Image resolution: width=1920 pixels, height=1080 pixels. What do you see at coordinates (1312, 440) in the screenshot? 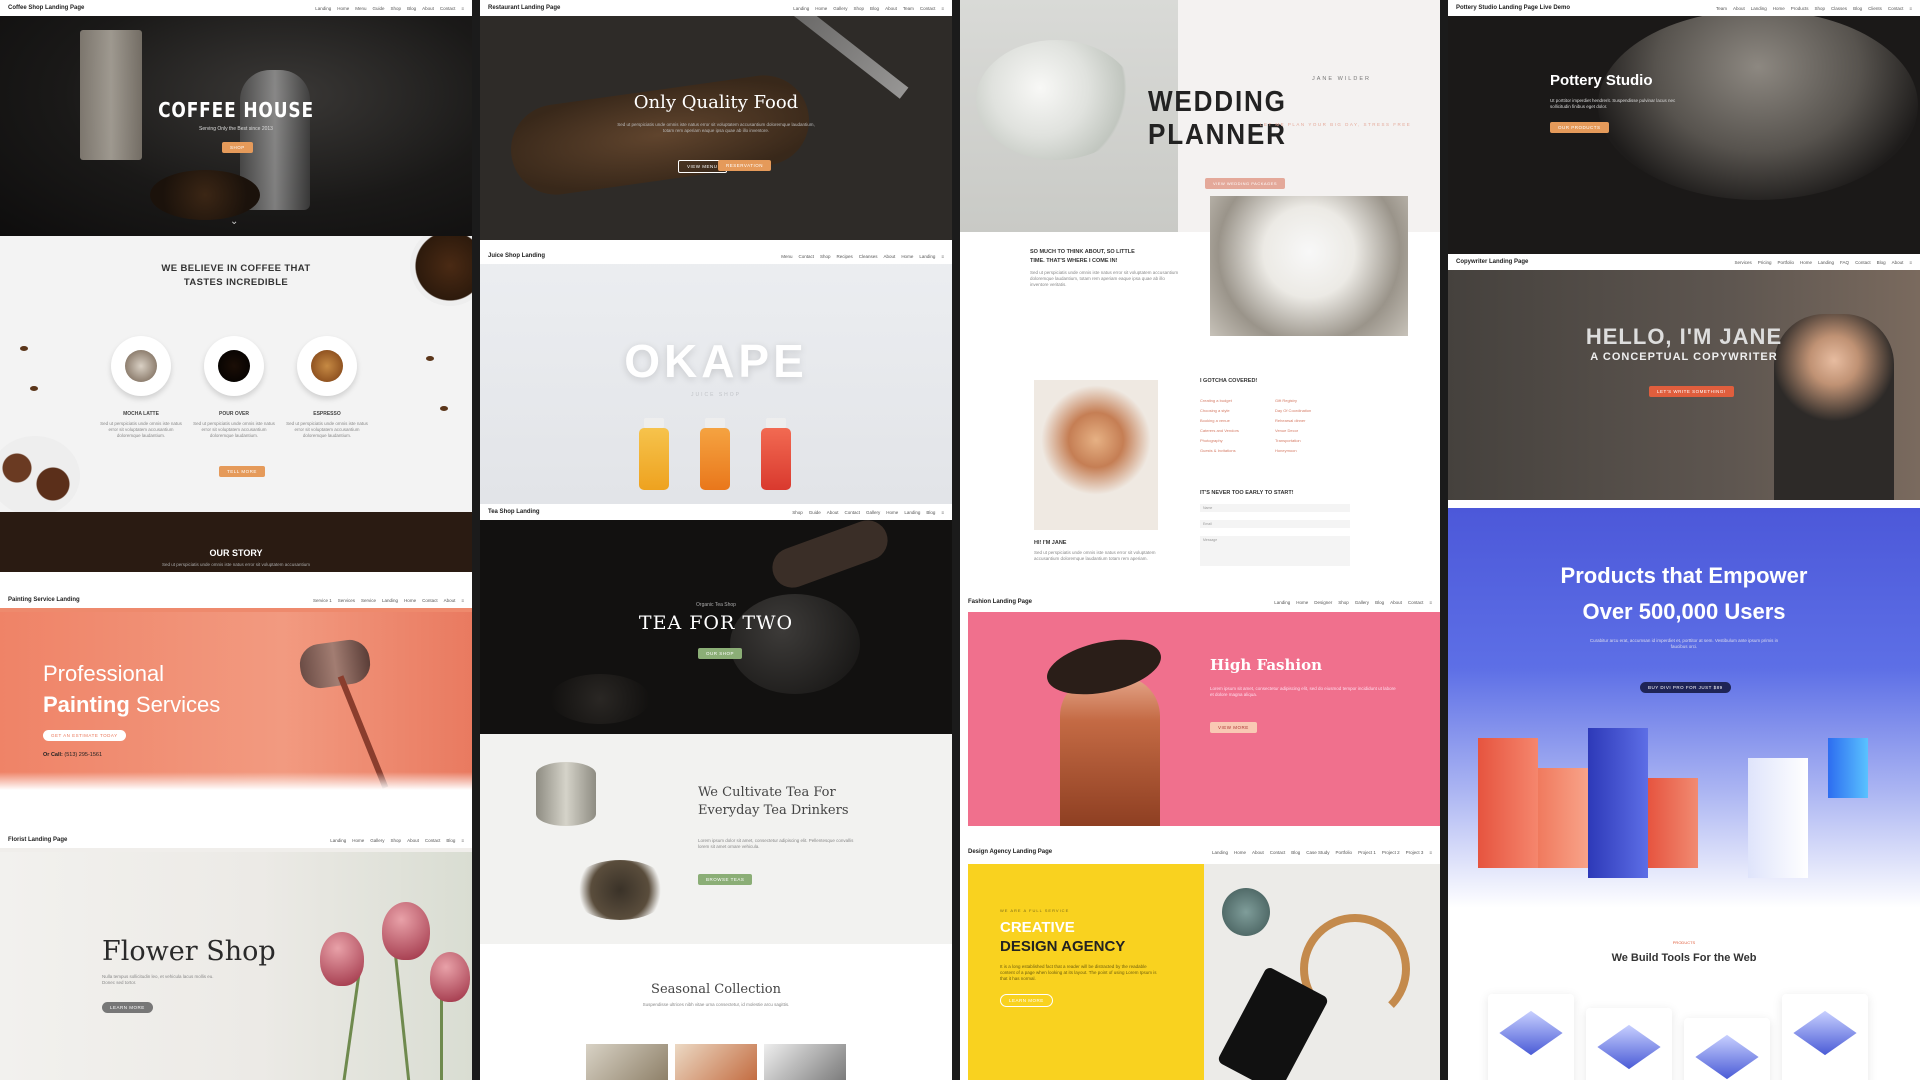
I see `service-link: Transportation` at bounding box center [1312, 440].